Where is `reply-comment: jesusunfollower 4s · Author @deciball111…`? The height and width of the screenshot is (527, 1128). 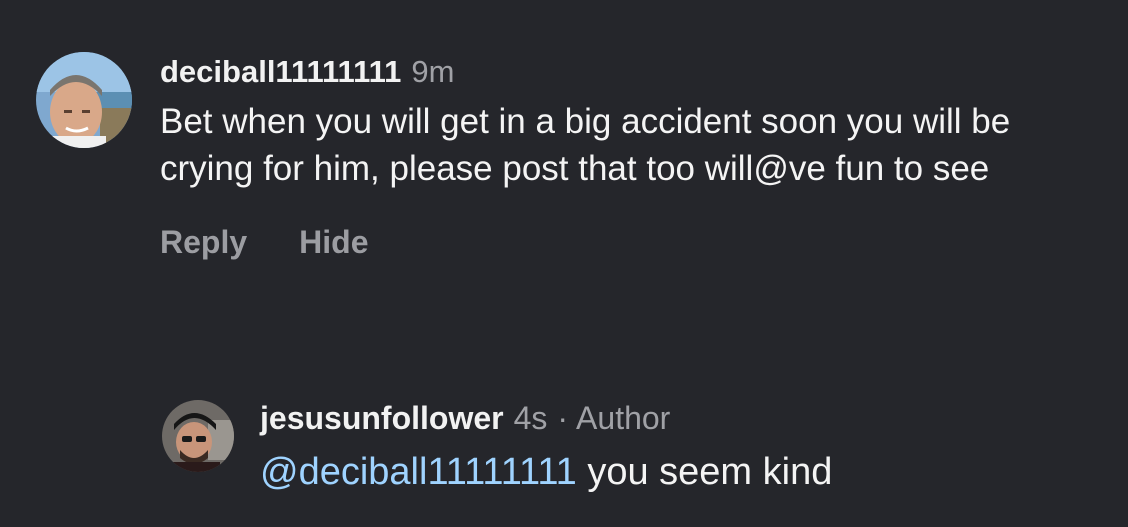 reply-comment: jesusunfollower 4s · Author @deciball111… is located at coordinates (497, 448).